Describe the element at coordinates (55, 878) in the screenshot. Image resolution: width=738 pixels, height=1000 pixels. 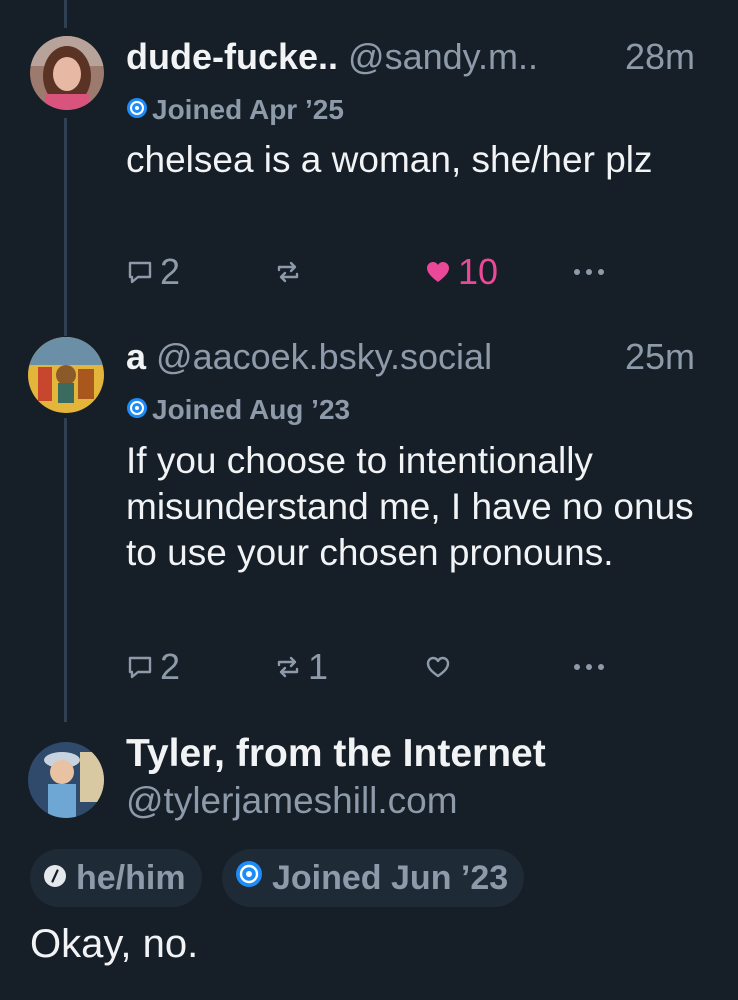
I see `slash-circle-icon` at that location.